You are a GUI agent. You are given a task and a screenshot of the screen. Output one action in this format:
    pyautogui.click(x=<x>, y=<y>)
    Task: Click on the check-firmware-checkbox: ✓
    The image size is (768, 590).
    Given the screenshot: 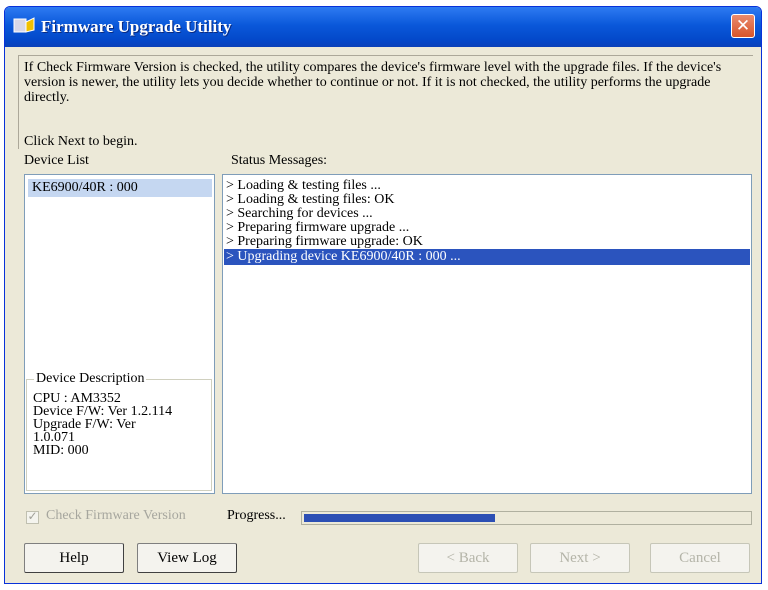 What is the action you would take?
    pyautogui.click(x=32, y=516)
    